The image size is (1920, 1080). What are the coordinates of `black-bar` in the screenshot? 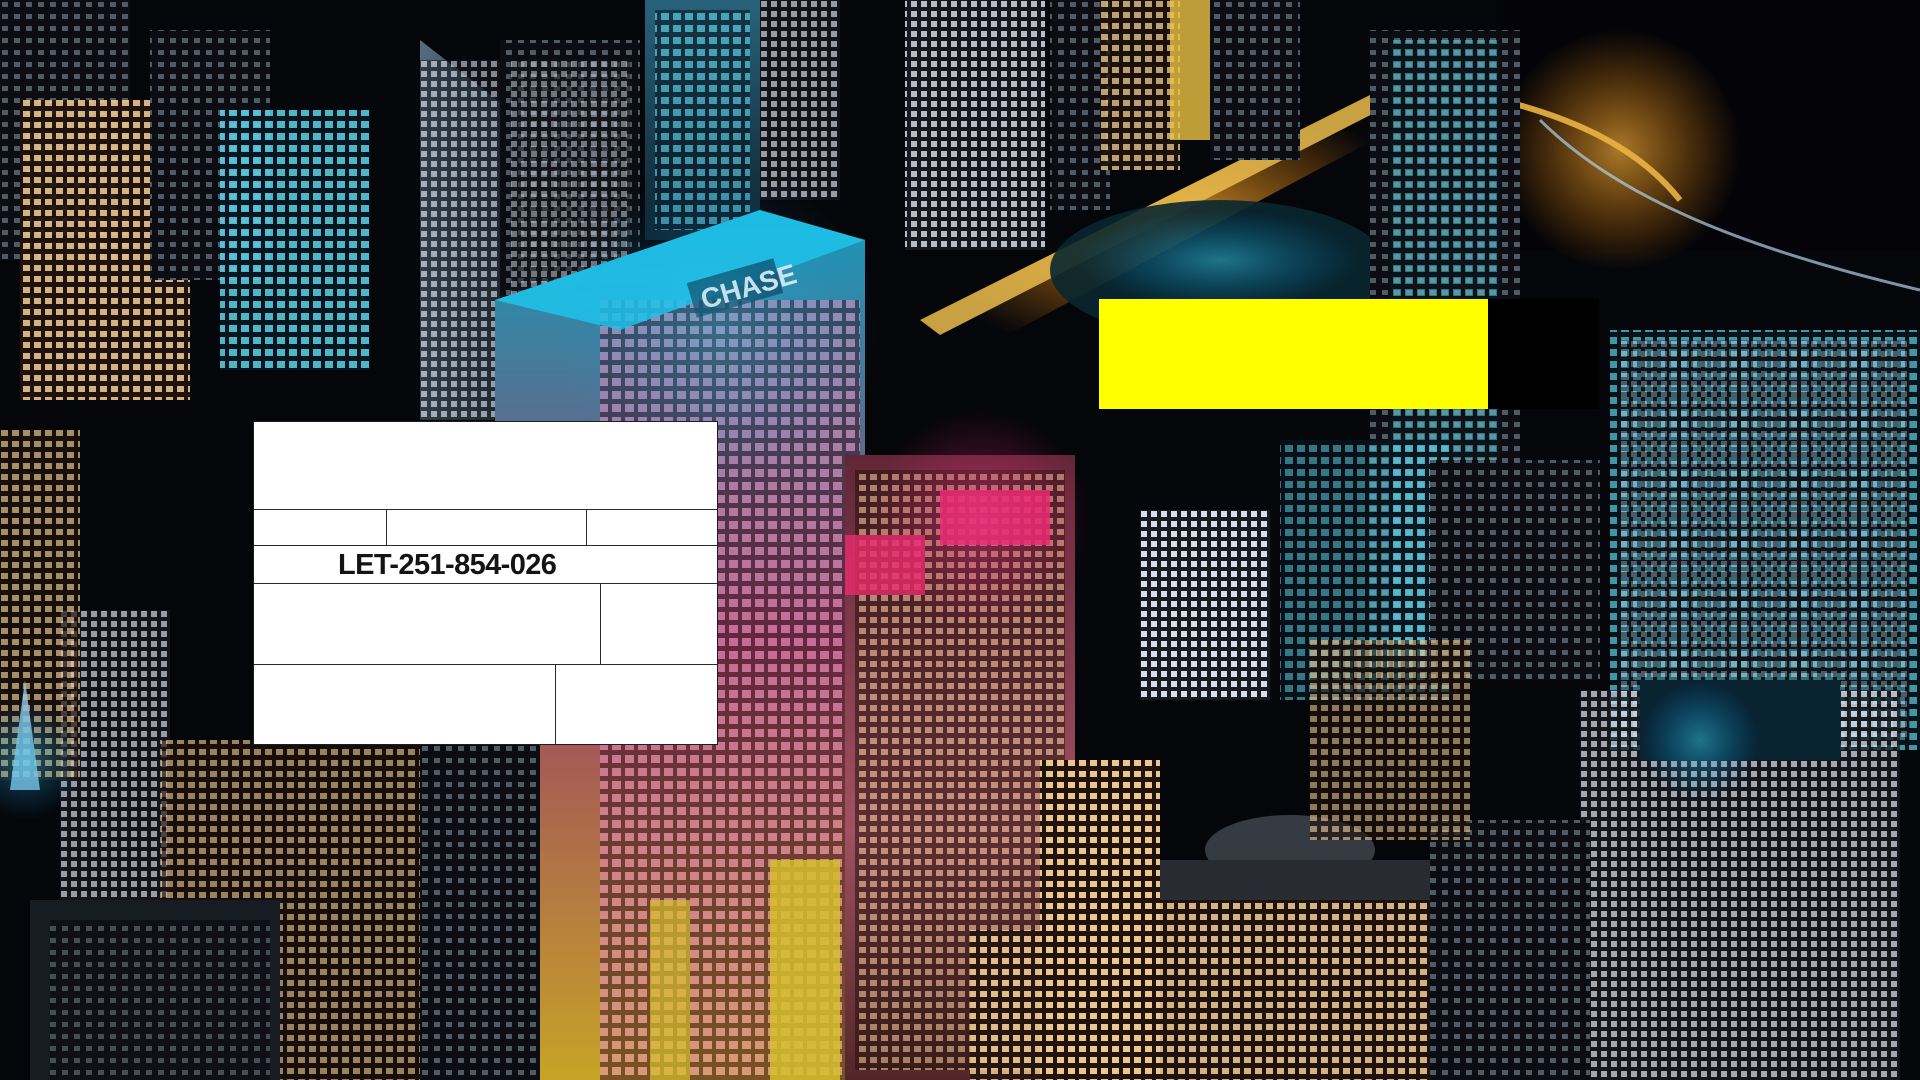 It's located at (1543, 354).